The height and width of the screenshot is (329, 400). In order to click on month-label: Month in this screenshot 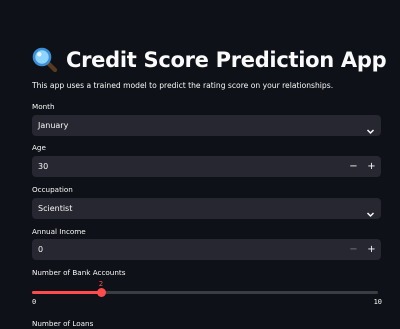, I will do `click(43, 106)`.